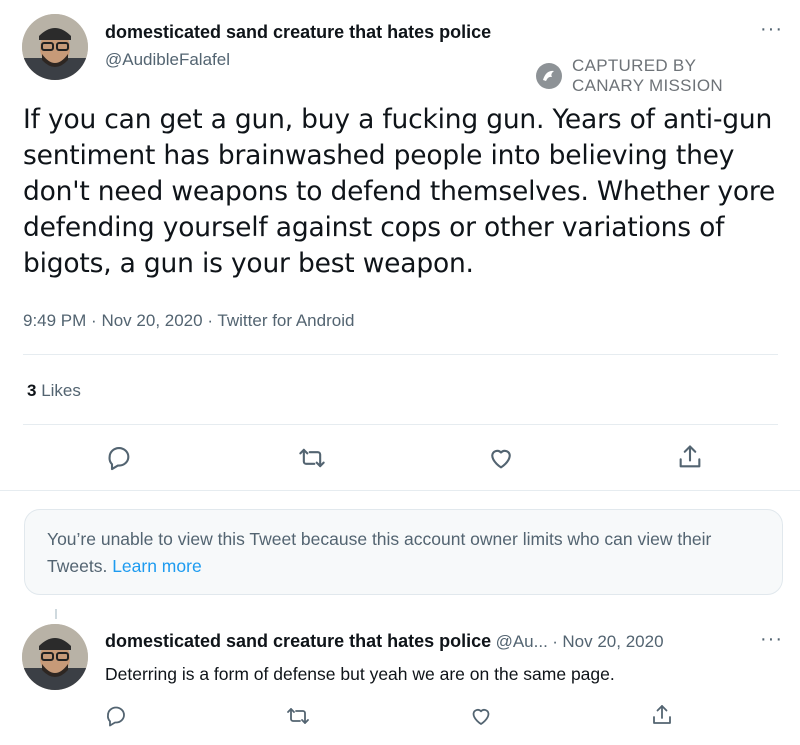 This screenshot has height=745, width=800. Describe the element at coordinates (55, 657) in the screenshot. I see `reply-avatar` at that location.